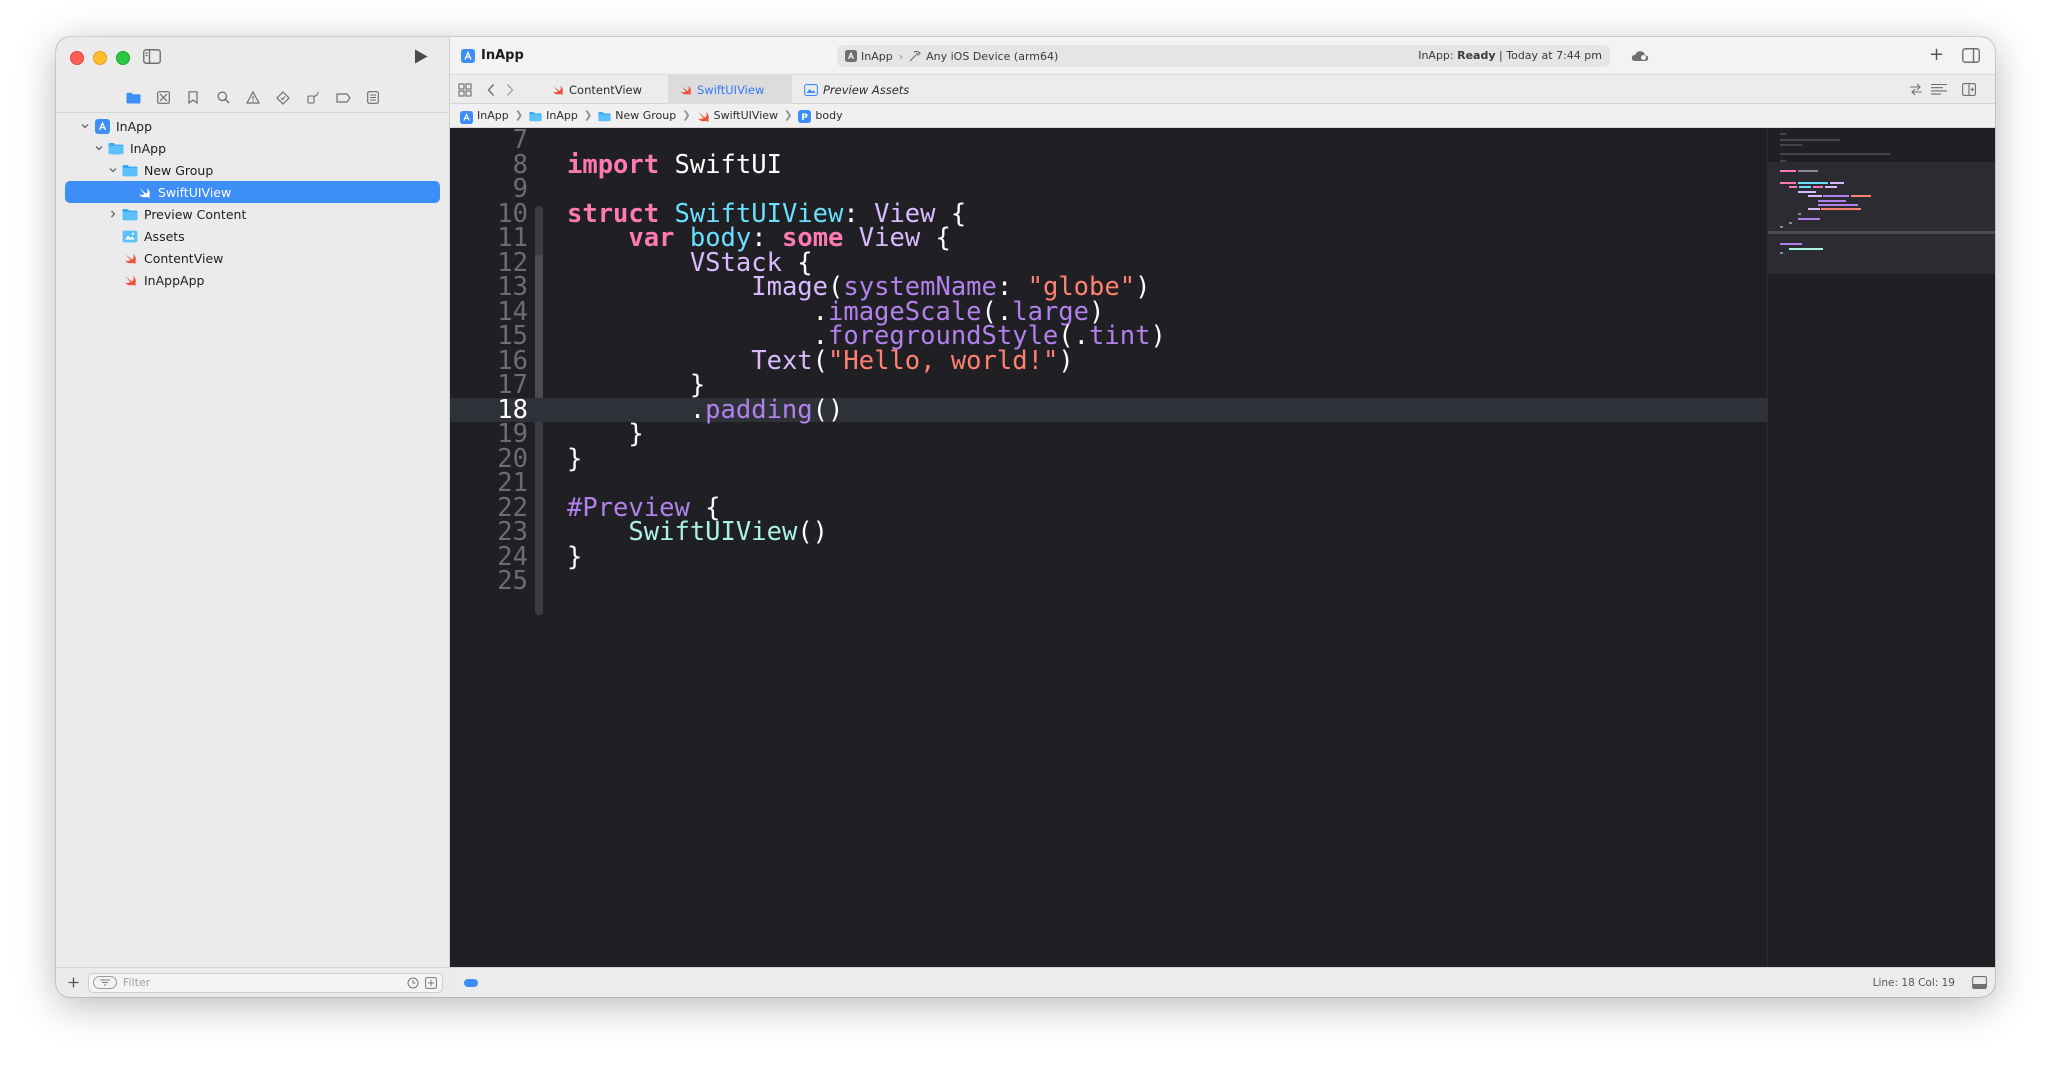  I want to click on status-prefix: InApp:, so click(1436, 55).